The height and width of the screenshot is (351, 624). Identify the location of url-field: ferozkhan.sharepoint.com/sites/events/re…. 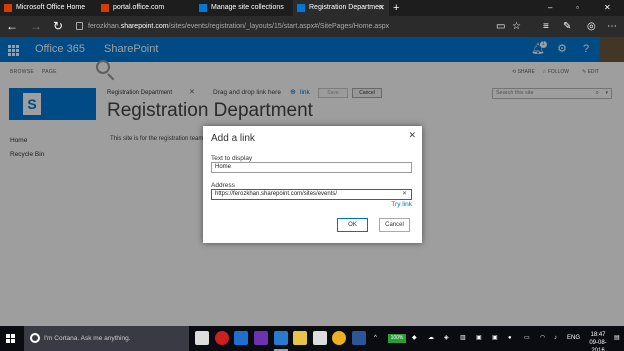
(238, 26).